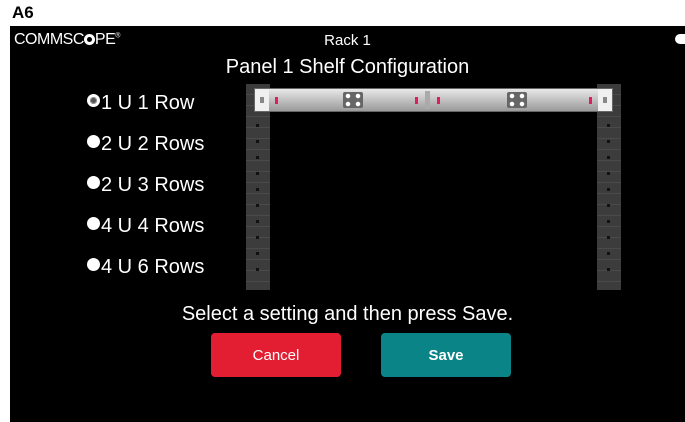  I want to click on rack-rail-right, so click(609, 187).